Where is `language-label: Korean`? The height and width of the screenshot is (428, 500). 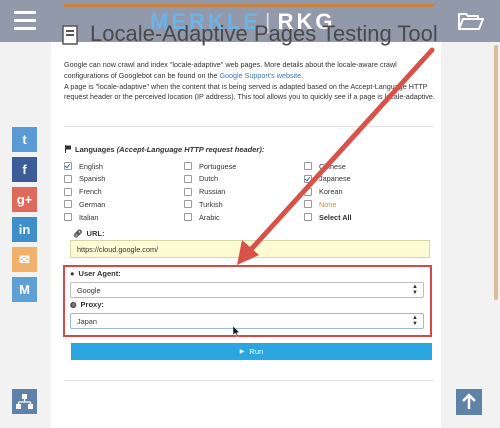
language-label: Korean is located at coordinates (331, 192).